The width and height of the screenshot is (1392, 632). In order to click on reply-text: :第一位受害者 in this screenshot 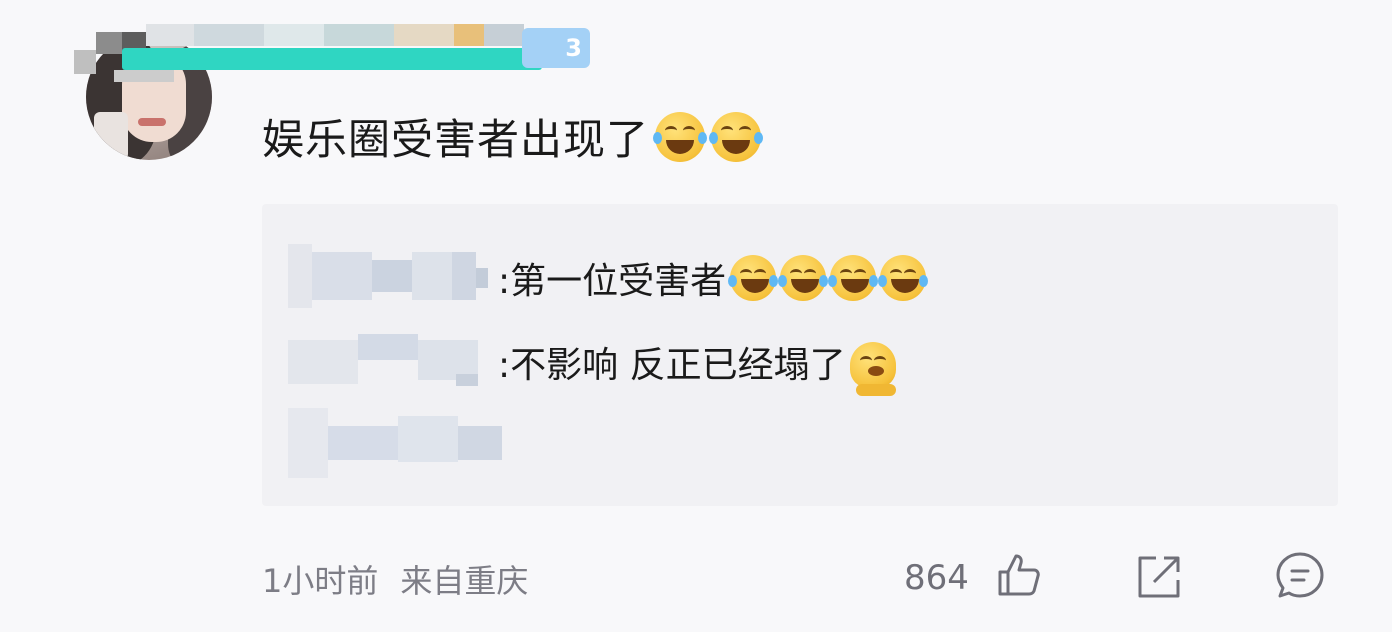, I will do `click(612, 281)`.